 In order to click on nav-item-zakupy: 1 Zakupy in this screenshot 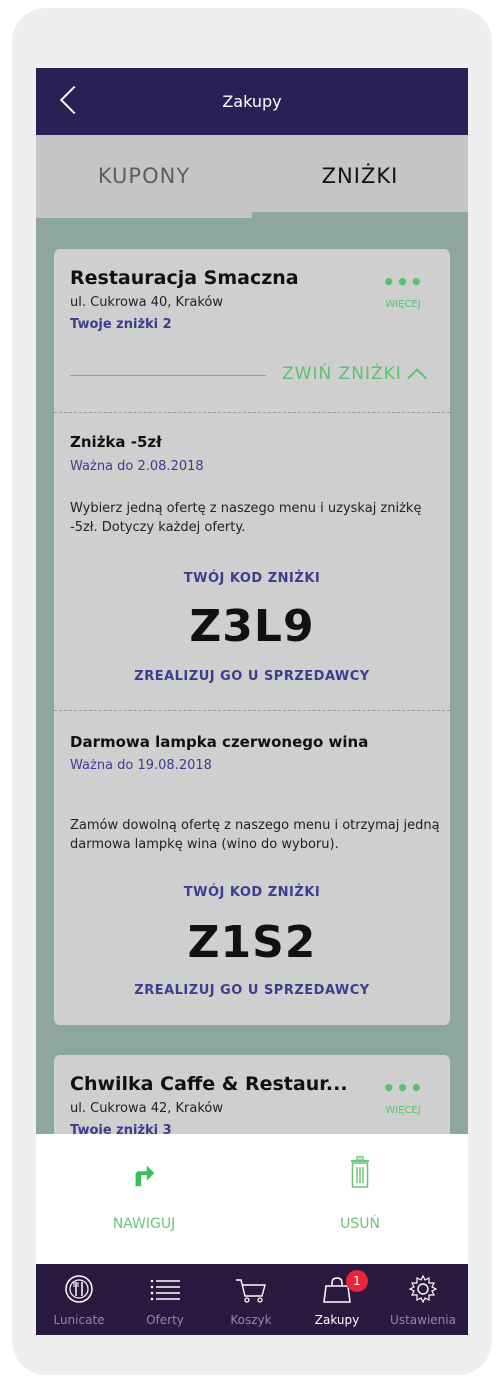, I will do `click(337, 1299)`.